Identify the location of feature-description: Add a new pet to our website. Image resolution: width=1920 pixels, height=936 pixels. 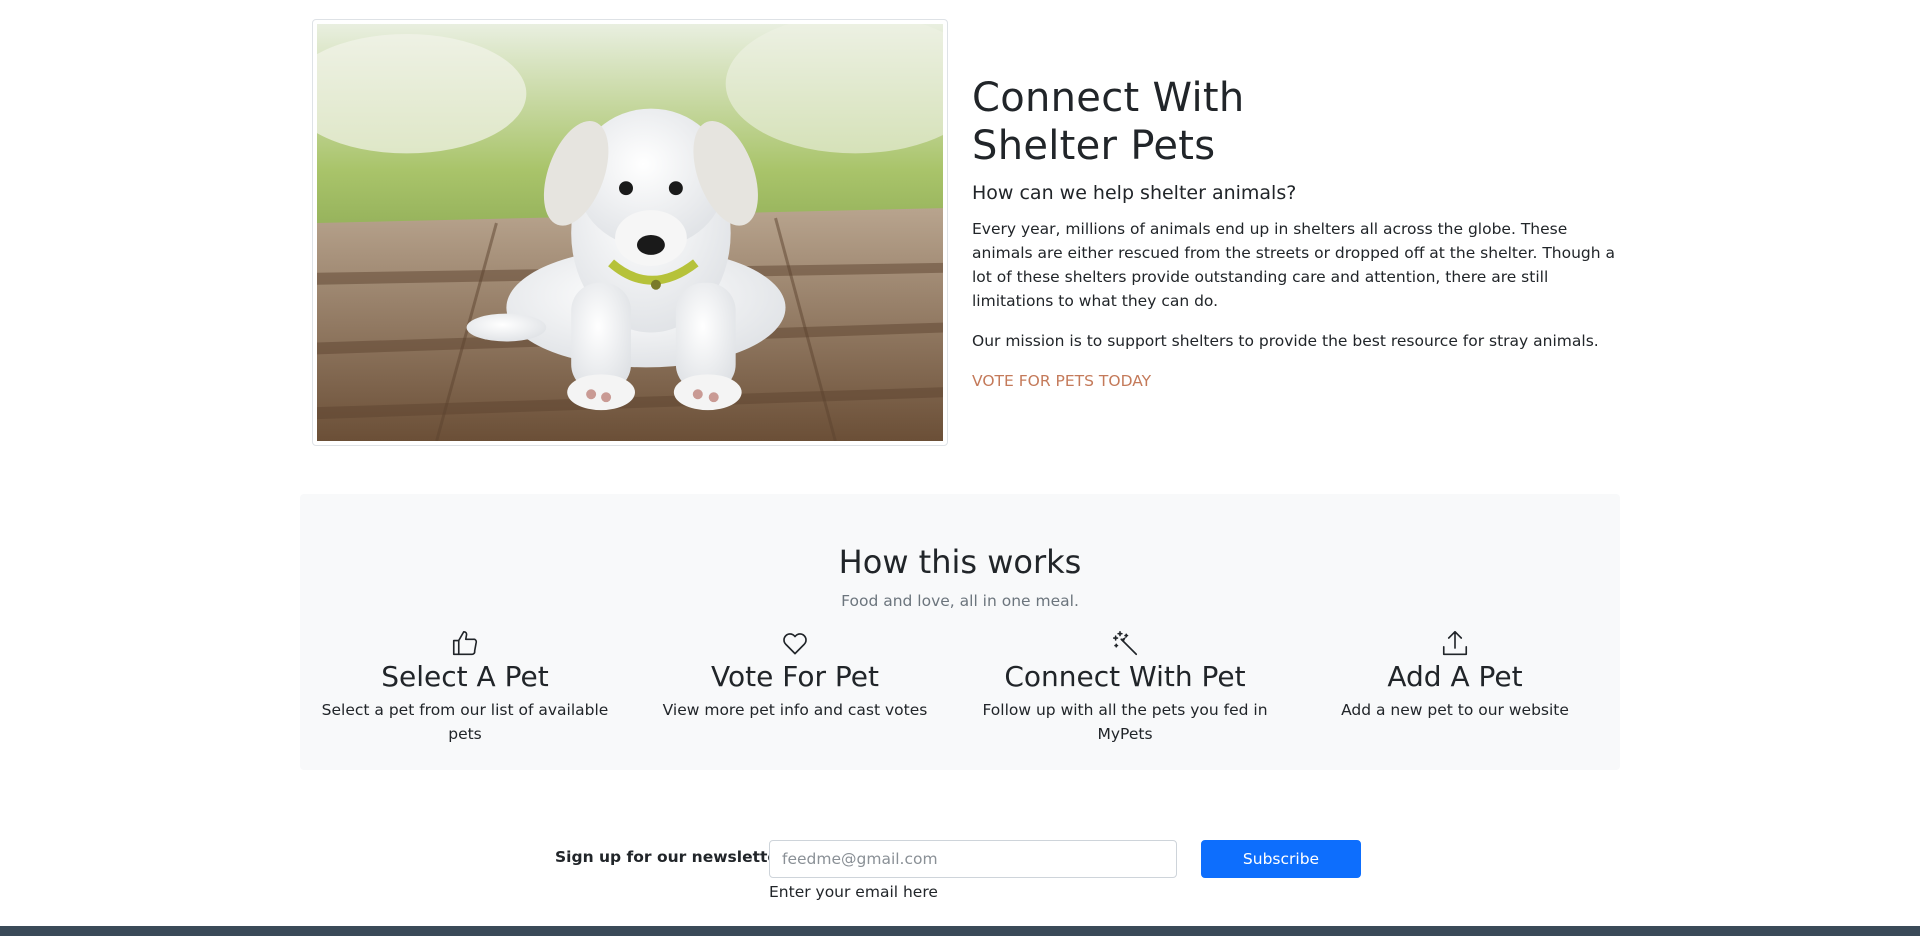
(1455, 710).